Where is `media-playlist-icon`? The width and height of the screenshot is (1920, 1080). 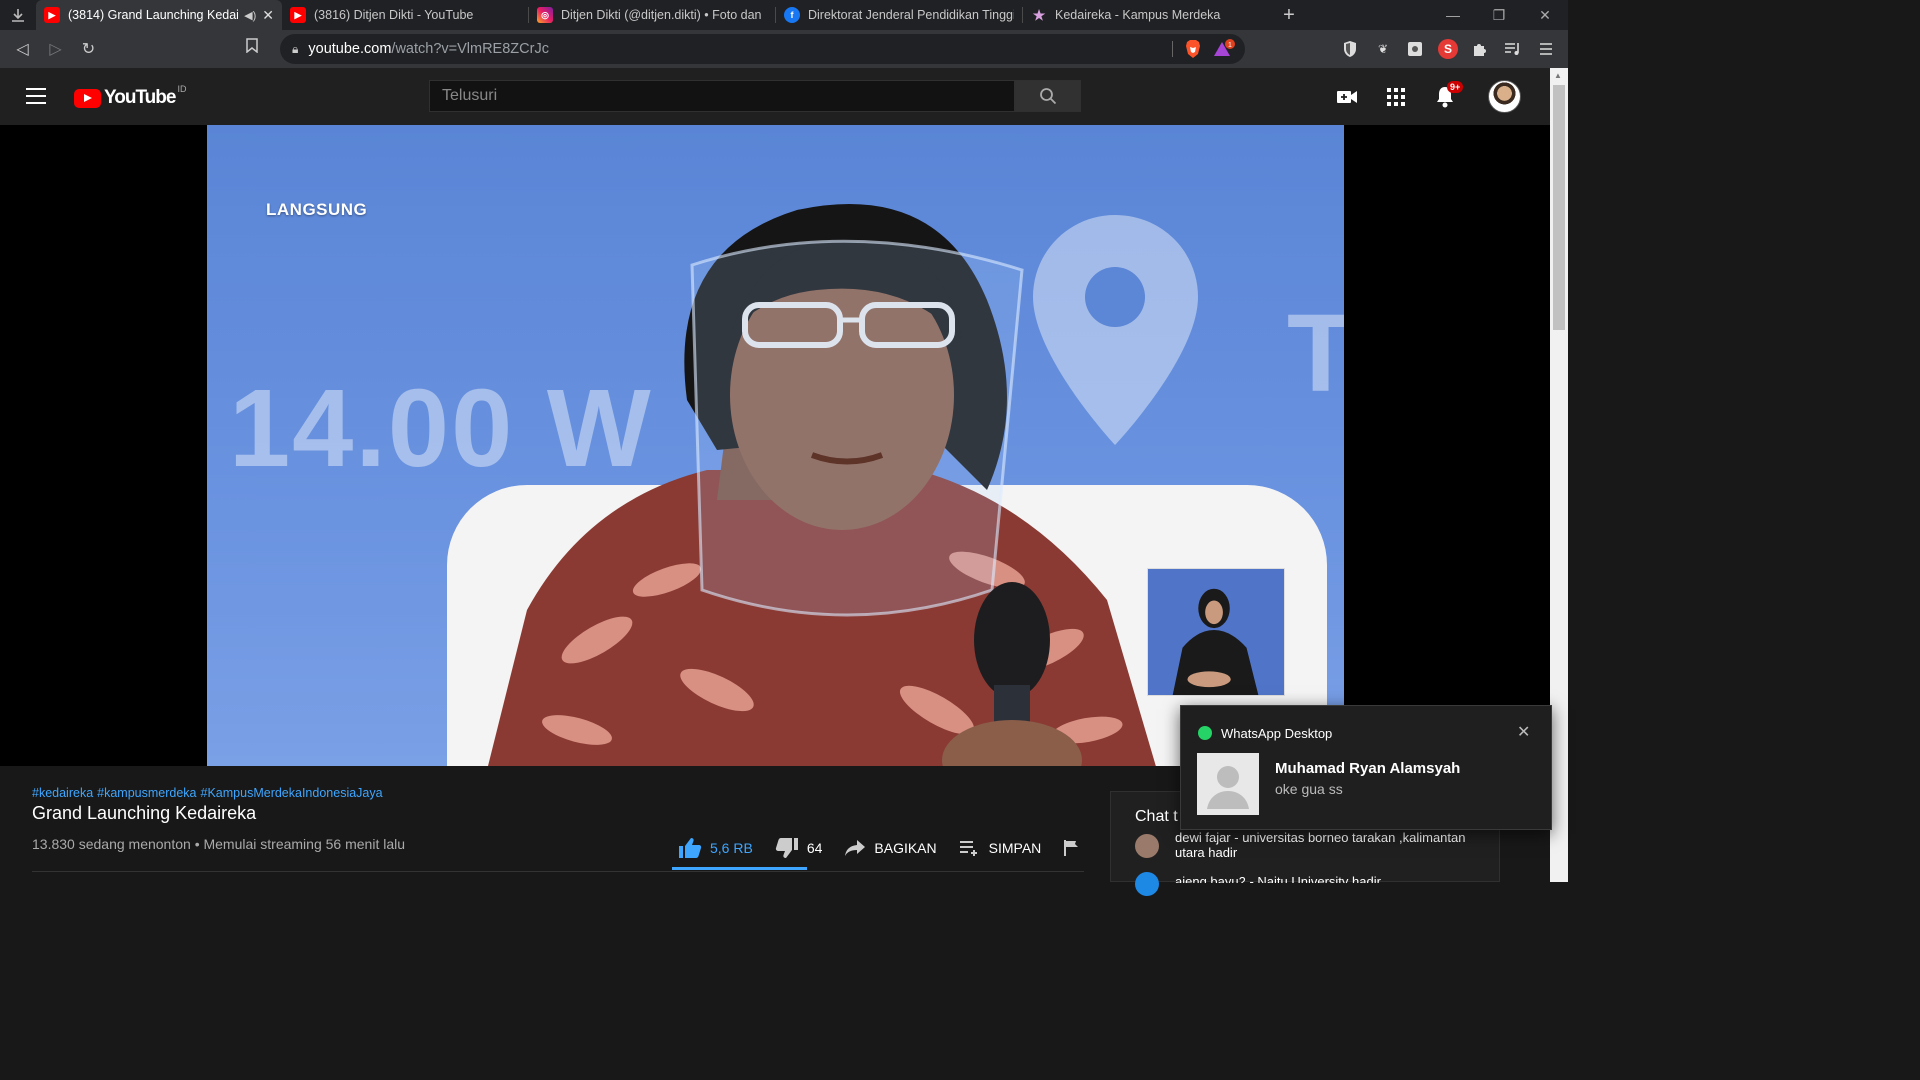 media-playlist-icon is located at coordinates (1513, 49).